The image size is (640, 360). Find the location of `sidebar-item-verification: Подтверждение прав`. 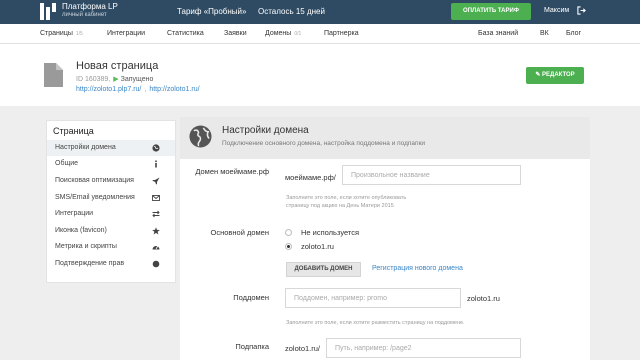

sidebar-item-verification: Подтверждение прав is located at coordinates (111, 264).